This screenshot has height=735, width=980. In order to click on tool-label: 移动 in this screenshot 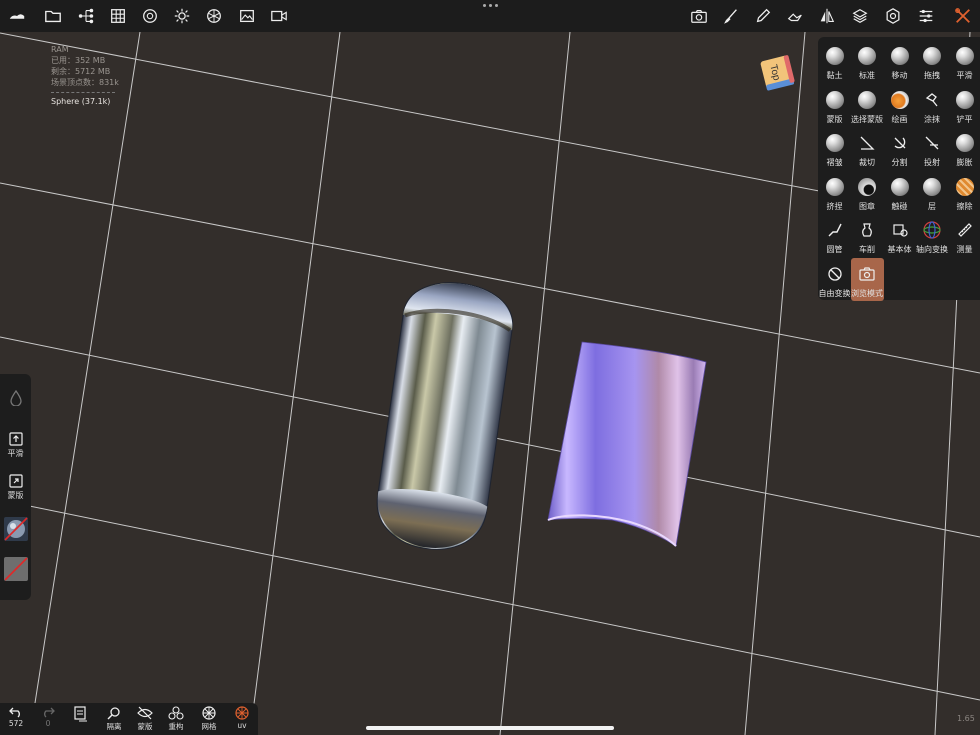, I will do `click(899, 75)`.